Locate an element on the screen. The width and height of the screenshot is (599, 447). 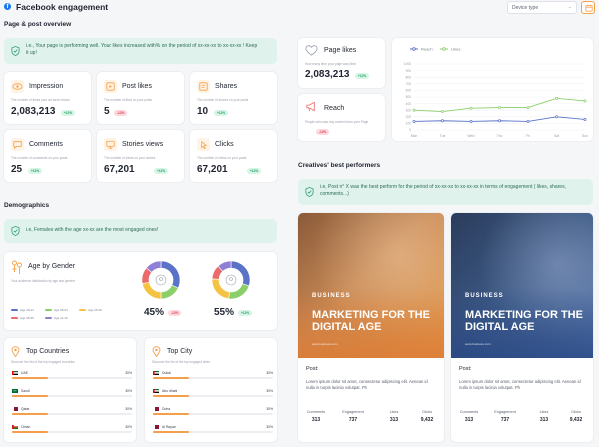
kpi-title: Comments is located at coordinates (46, 144).